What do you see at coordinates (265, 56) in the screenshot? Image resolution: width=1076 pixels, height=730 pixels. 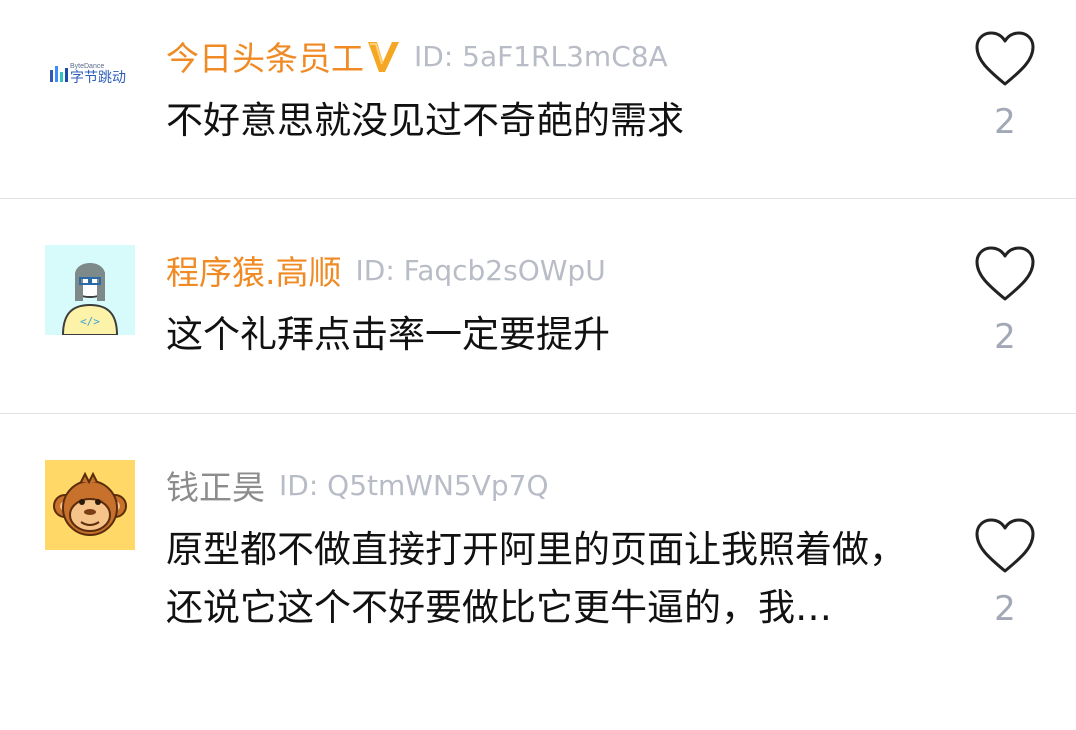 I see `username: 今日头条员工` at bounding box center [265, 56].